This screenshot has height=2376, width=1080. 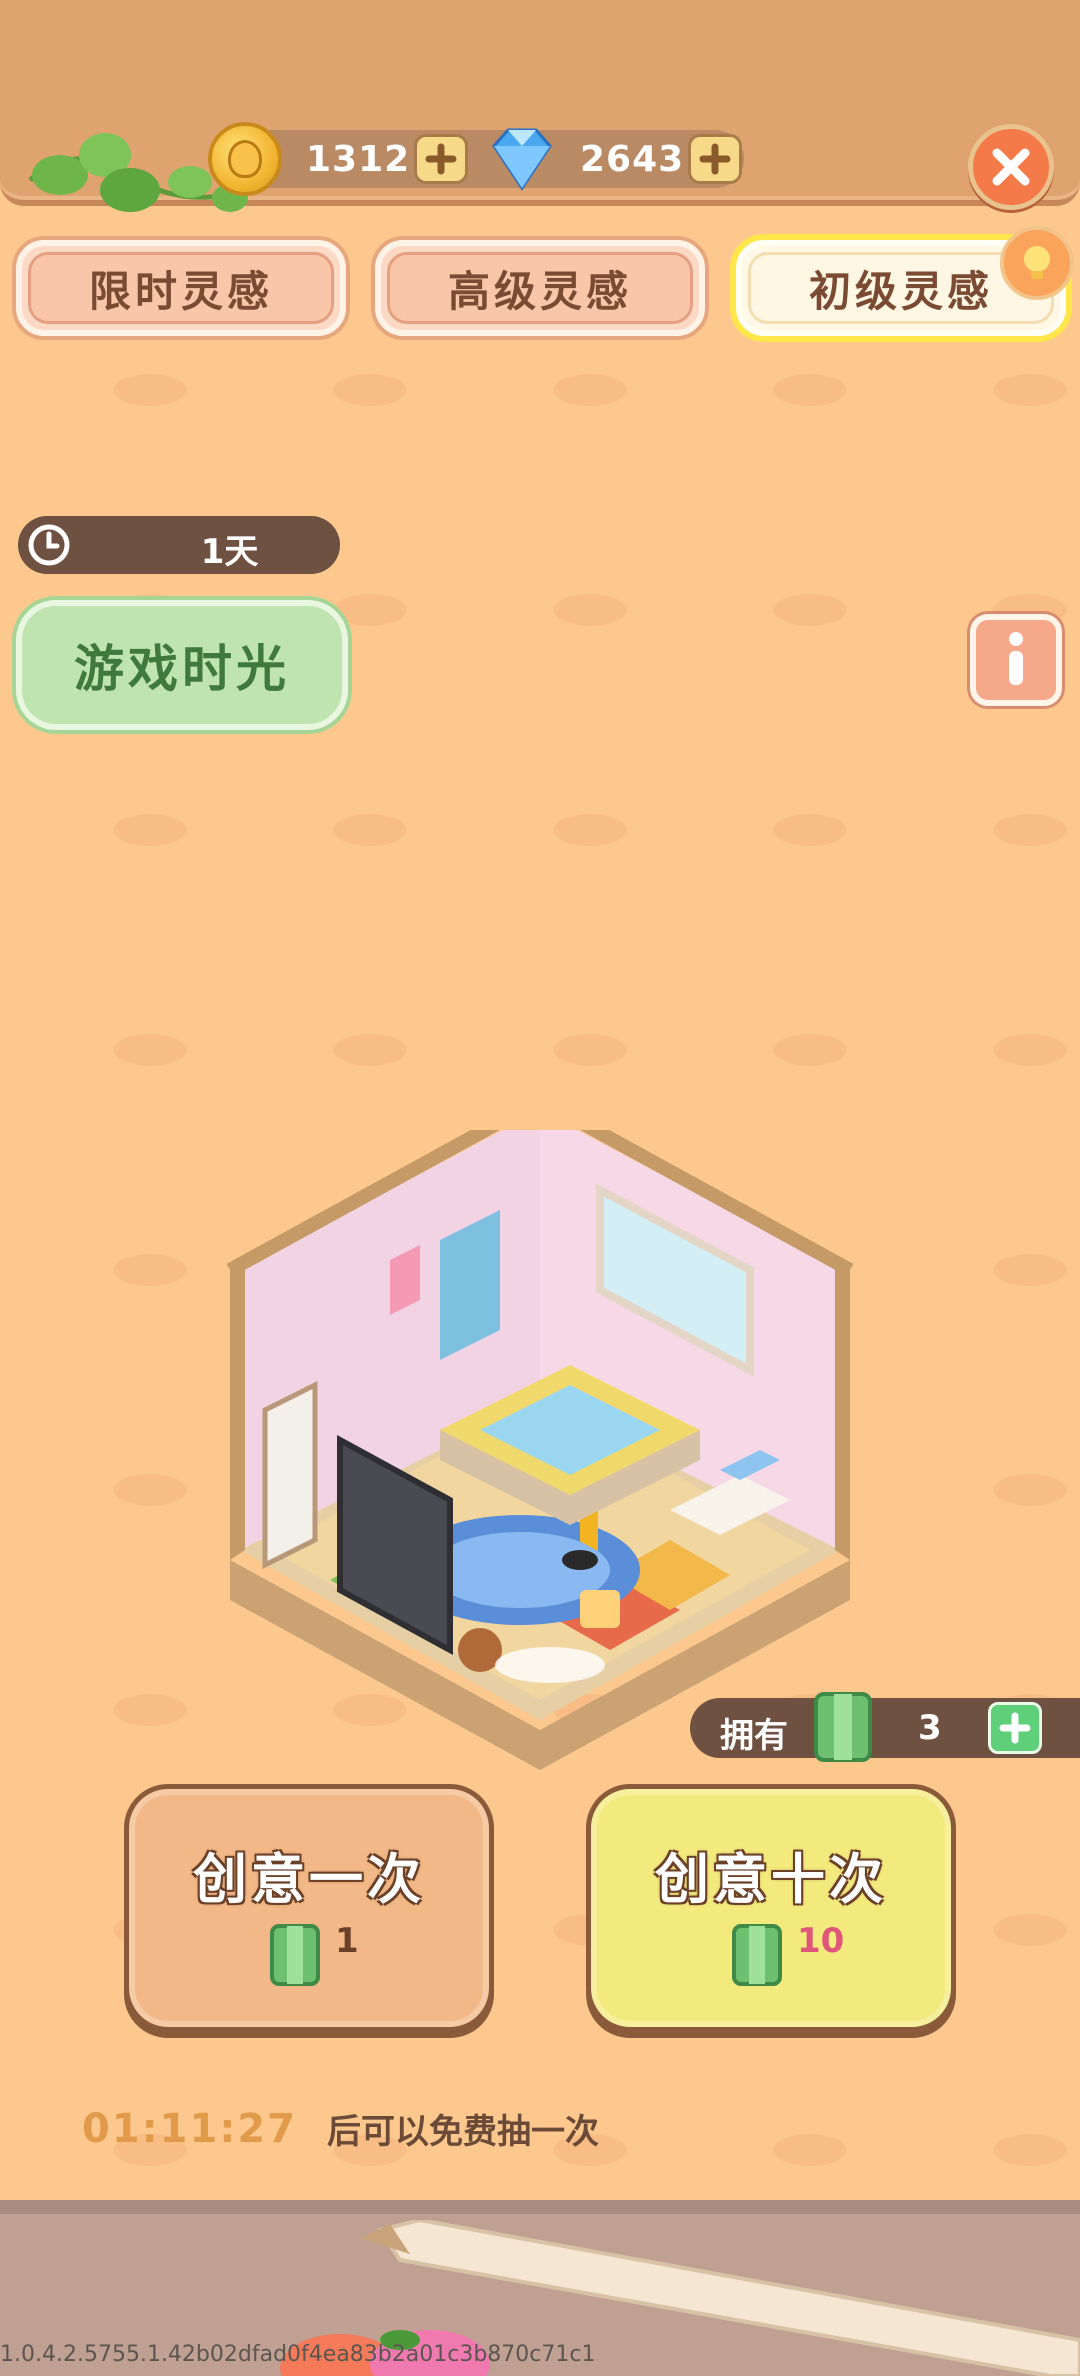 I want to click on tab-label: 高级灵感, so click(x=539, y=291).